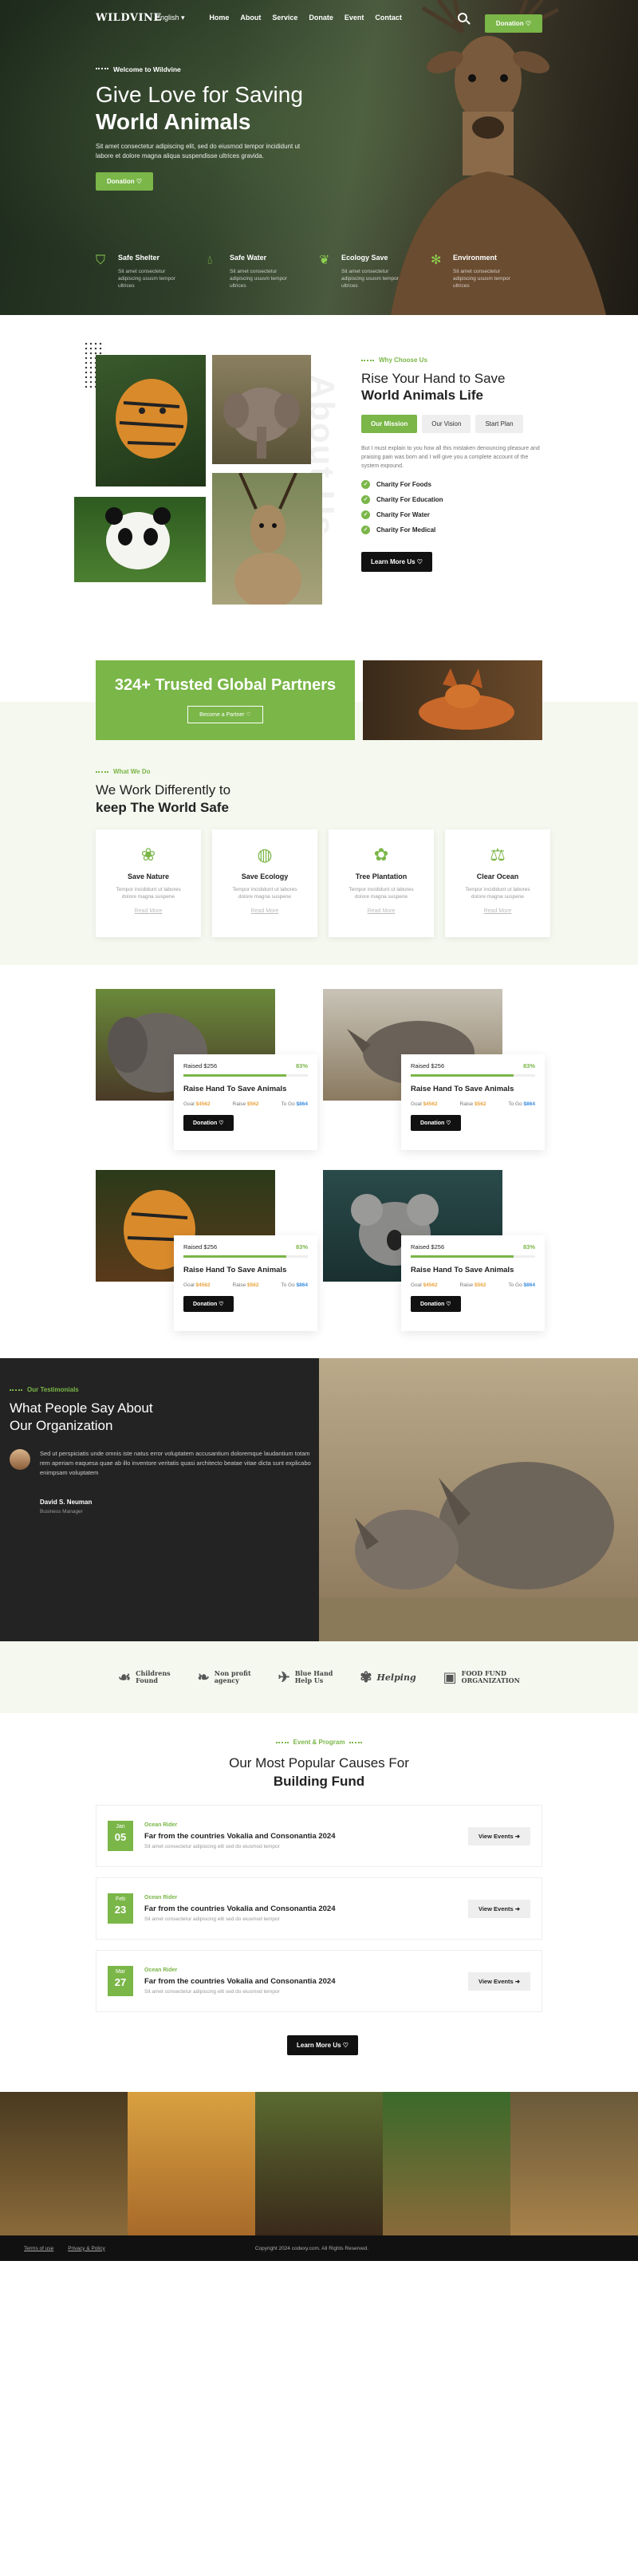 The height and width of the screenshot is (2576, 638). Describe the element at coordinates (306, 1677) in the screenshot. I see `partner-logo: ✈ Blue Hand Help Us` at that location.